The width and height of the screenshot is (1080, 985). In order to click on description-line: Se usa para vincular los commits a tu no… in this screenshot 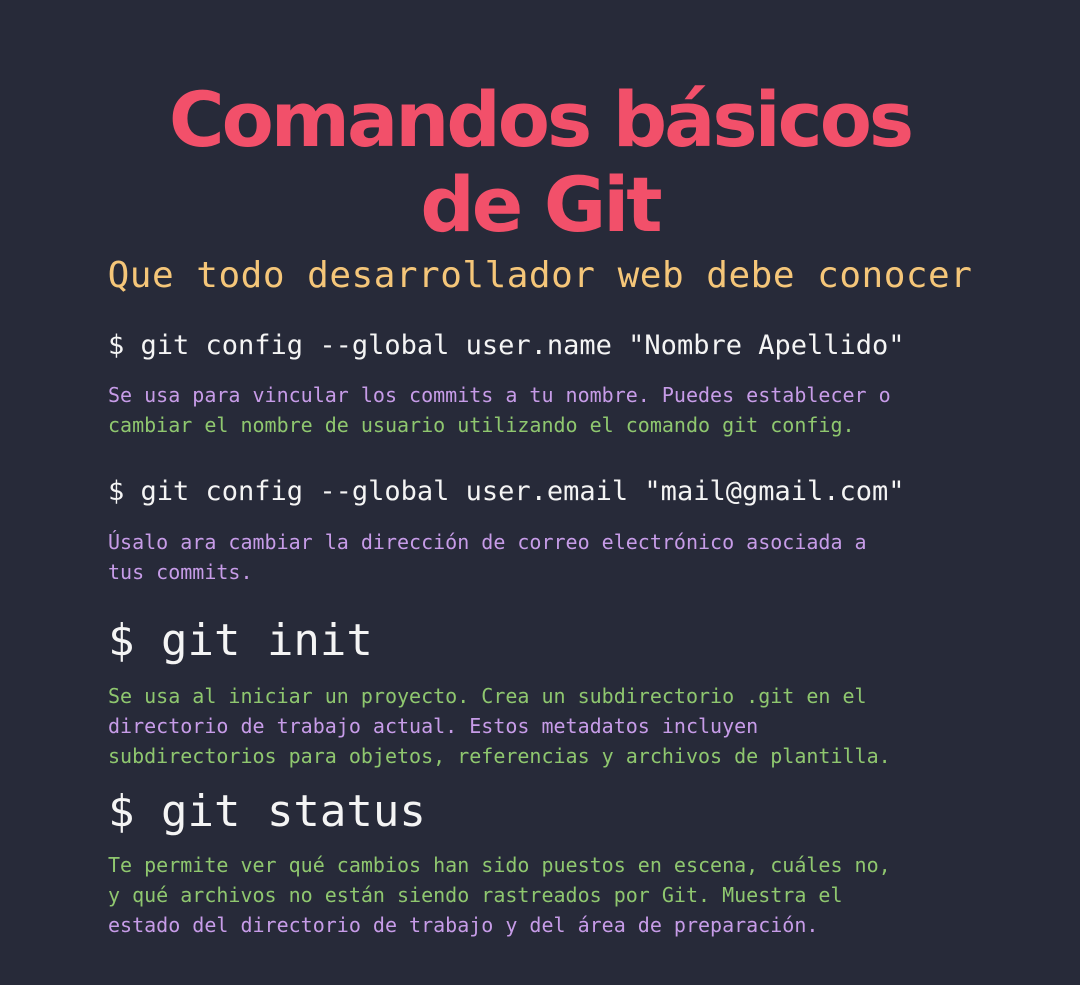, I will do `click(499, 395)`.